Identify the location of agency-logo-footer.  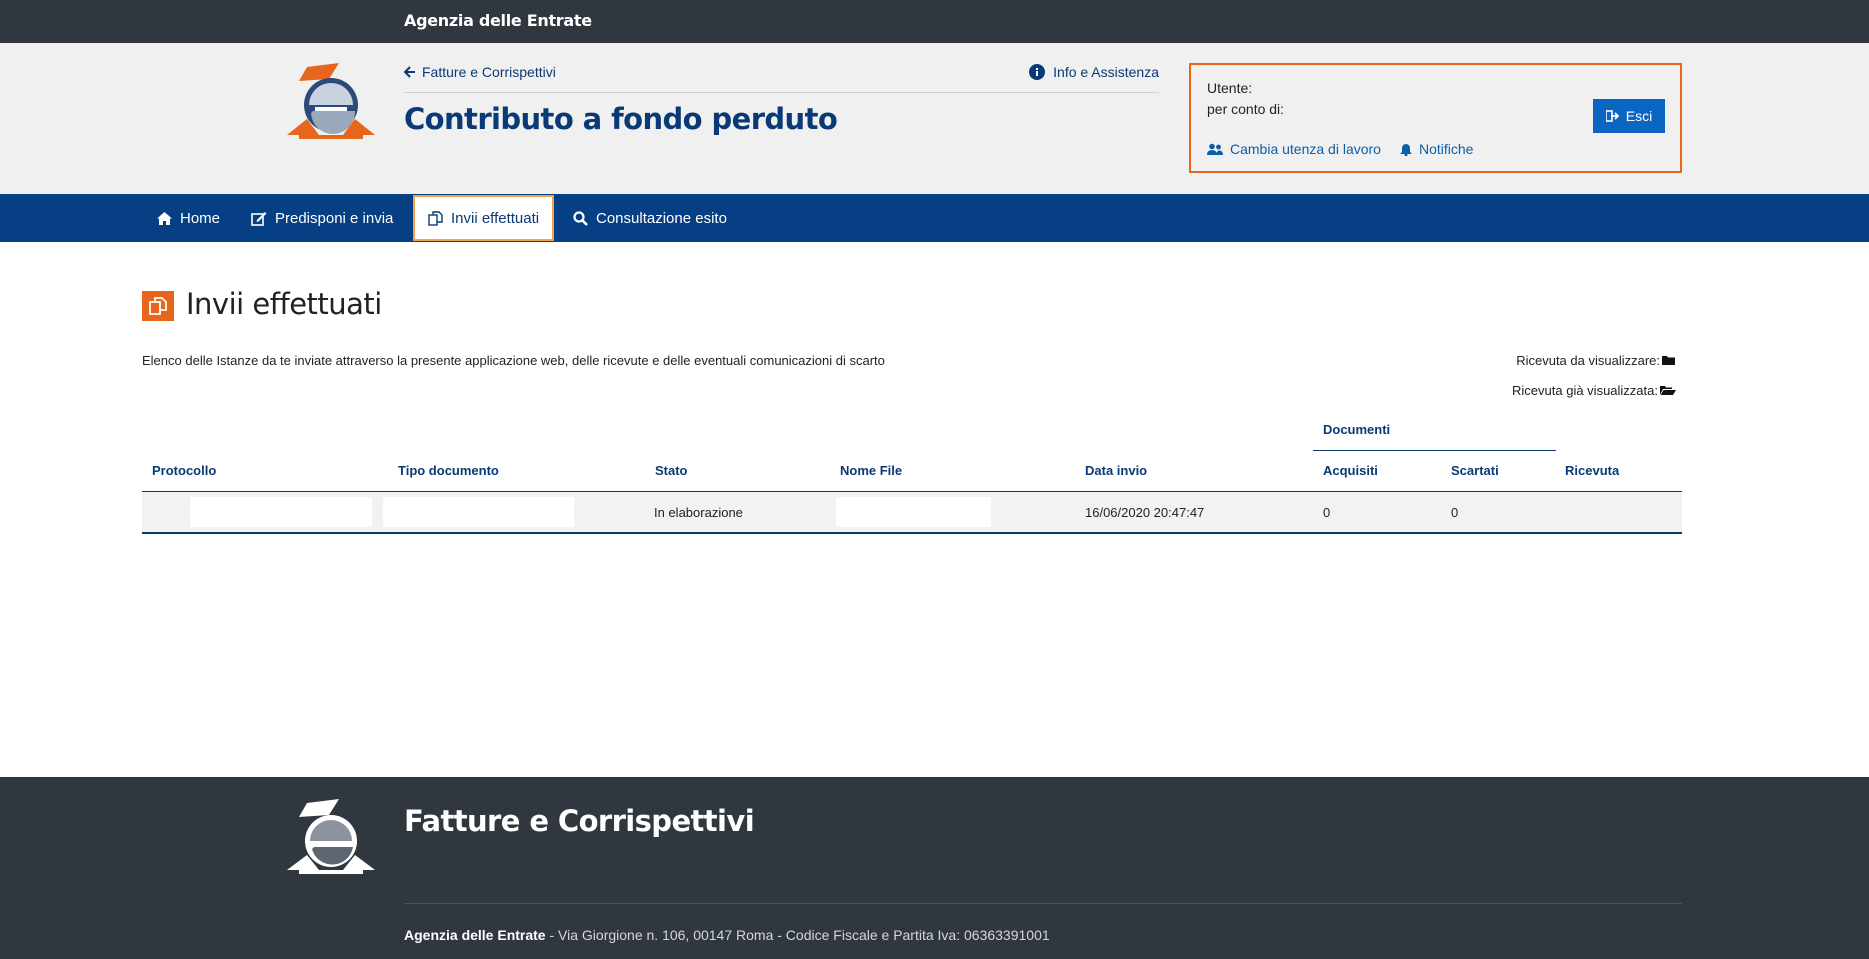
(331, 836).